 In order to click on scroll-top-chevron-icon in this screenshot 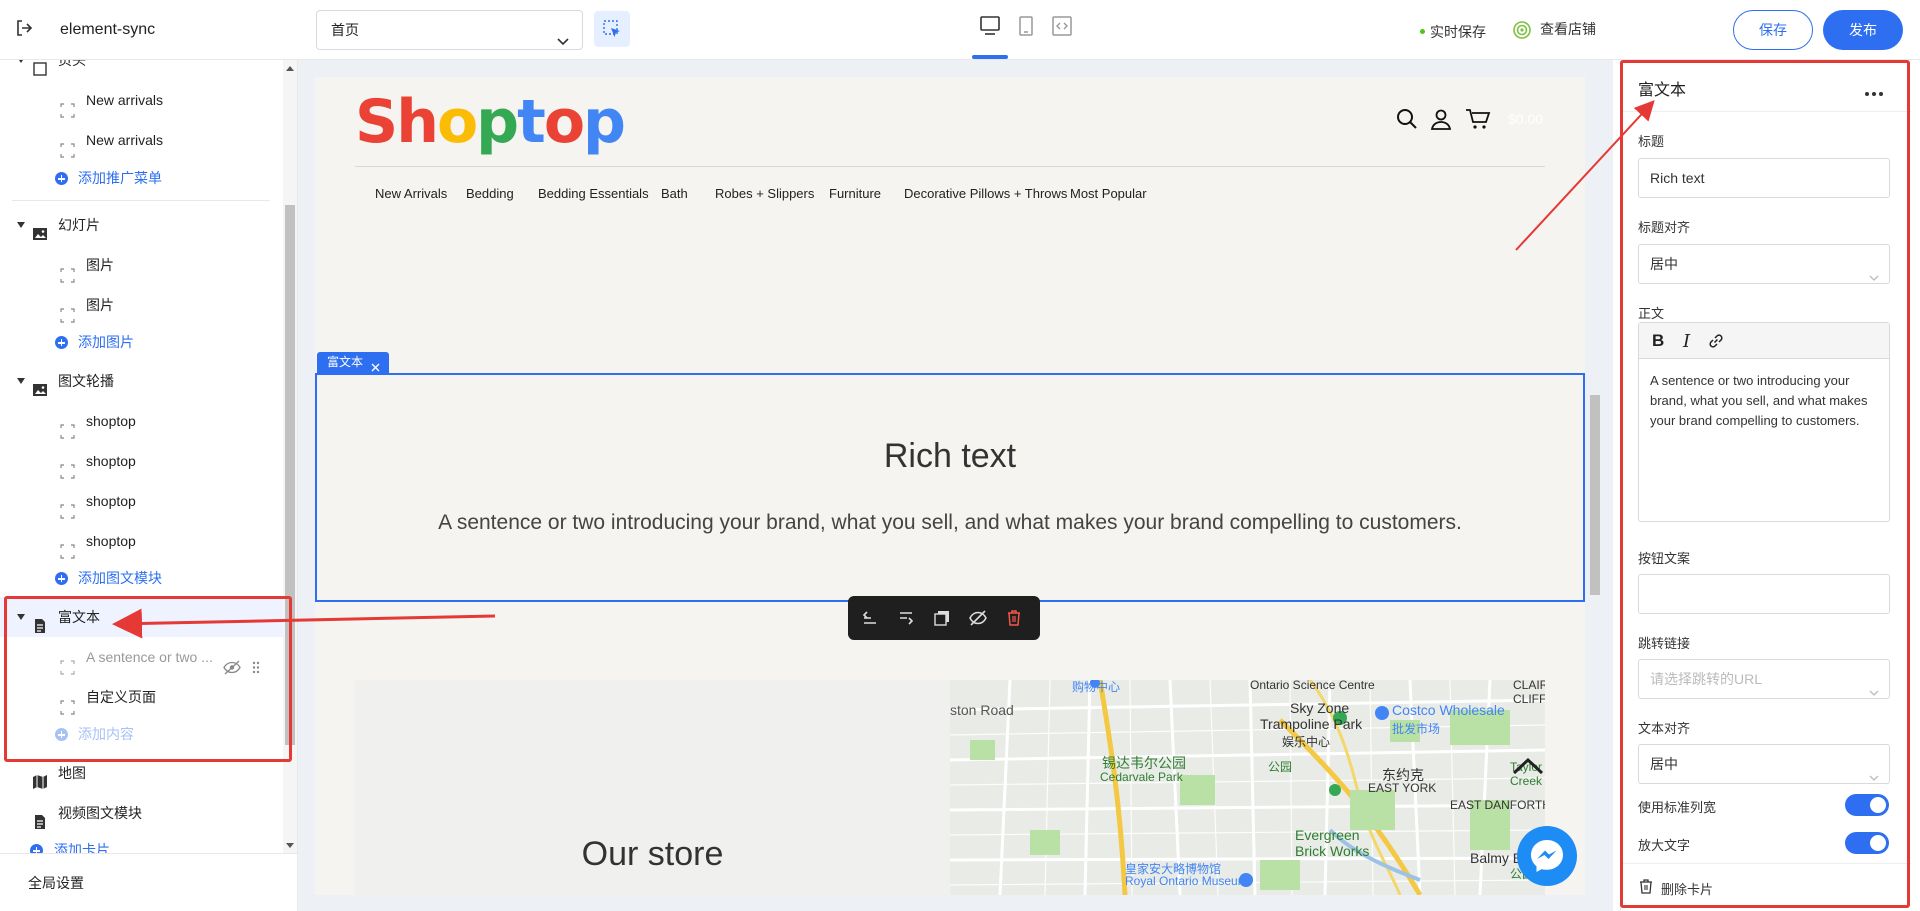, I will do `click(1528, 767)`.